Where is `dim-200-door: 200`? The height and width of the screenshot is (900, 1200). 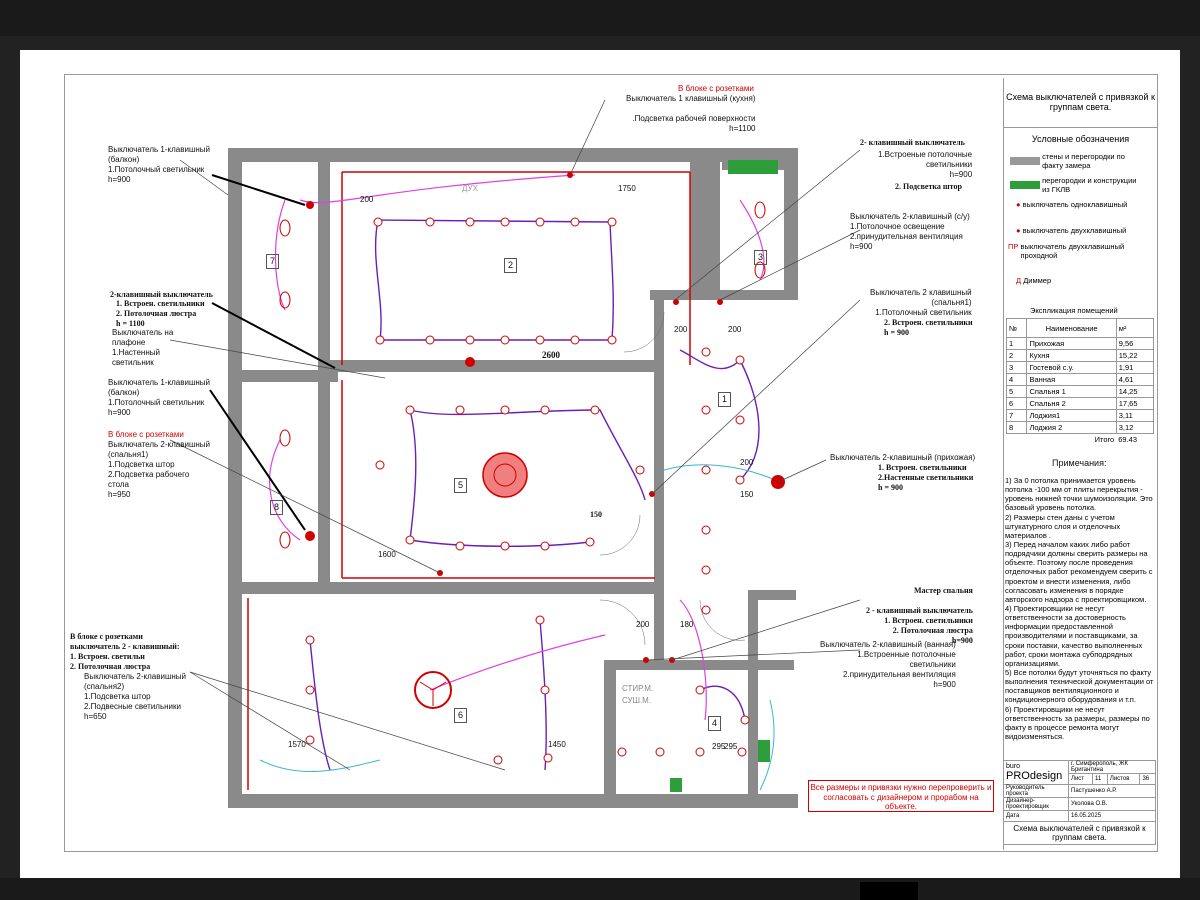
dim-200-door: 200 is located at coordinates (643, 624).